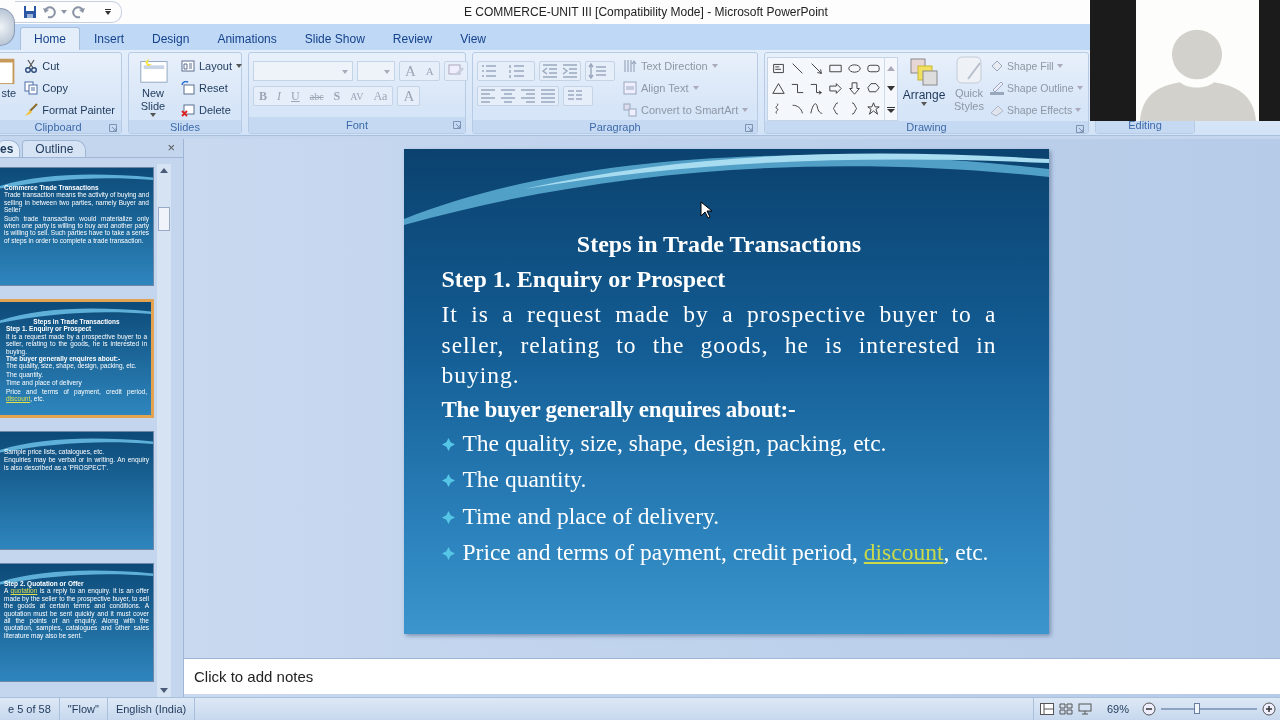  Describe the element at coordinates (873, 108) in the screenshot. I see `star-icon` at that location.